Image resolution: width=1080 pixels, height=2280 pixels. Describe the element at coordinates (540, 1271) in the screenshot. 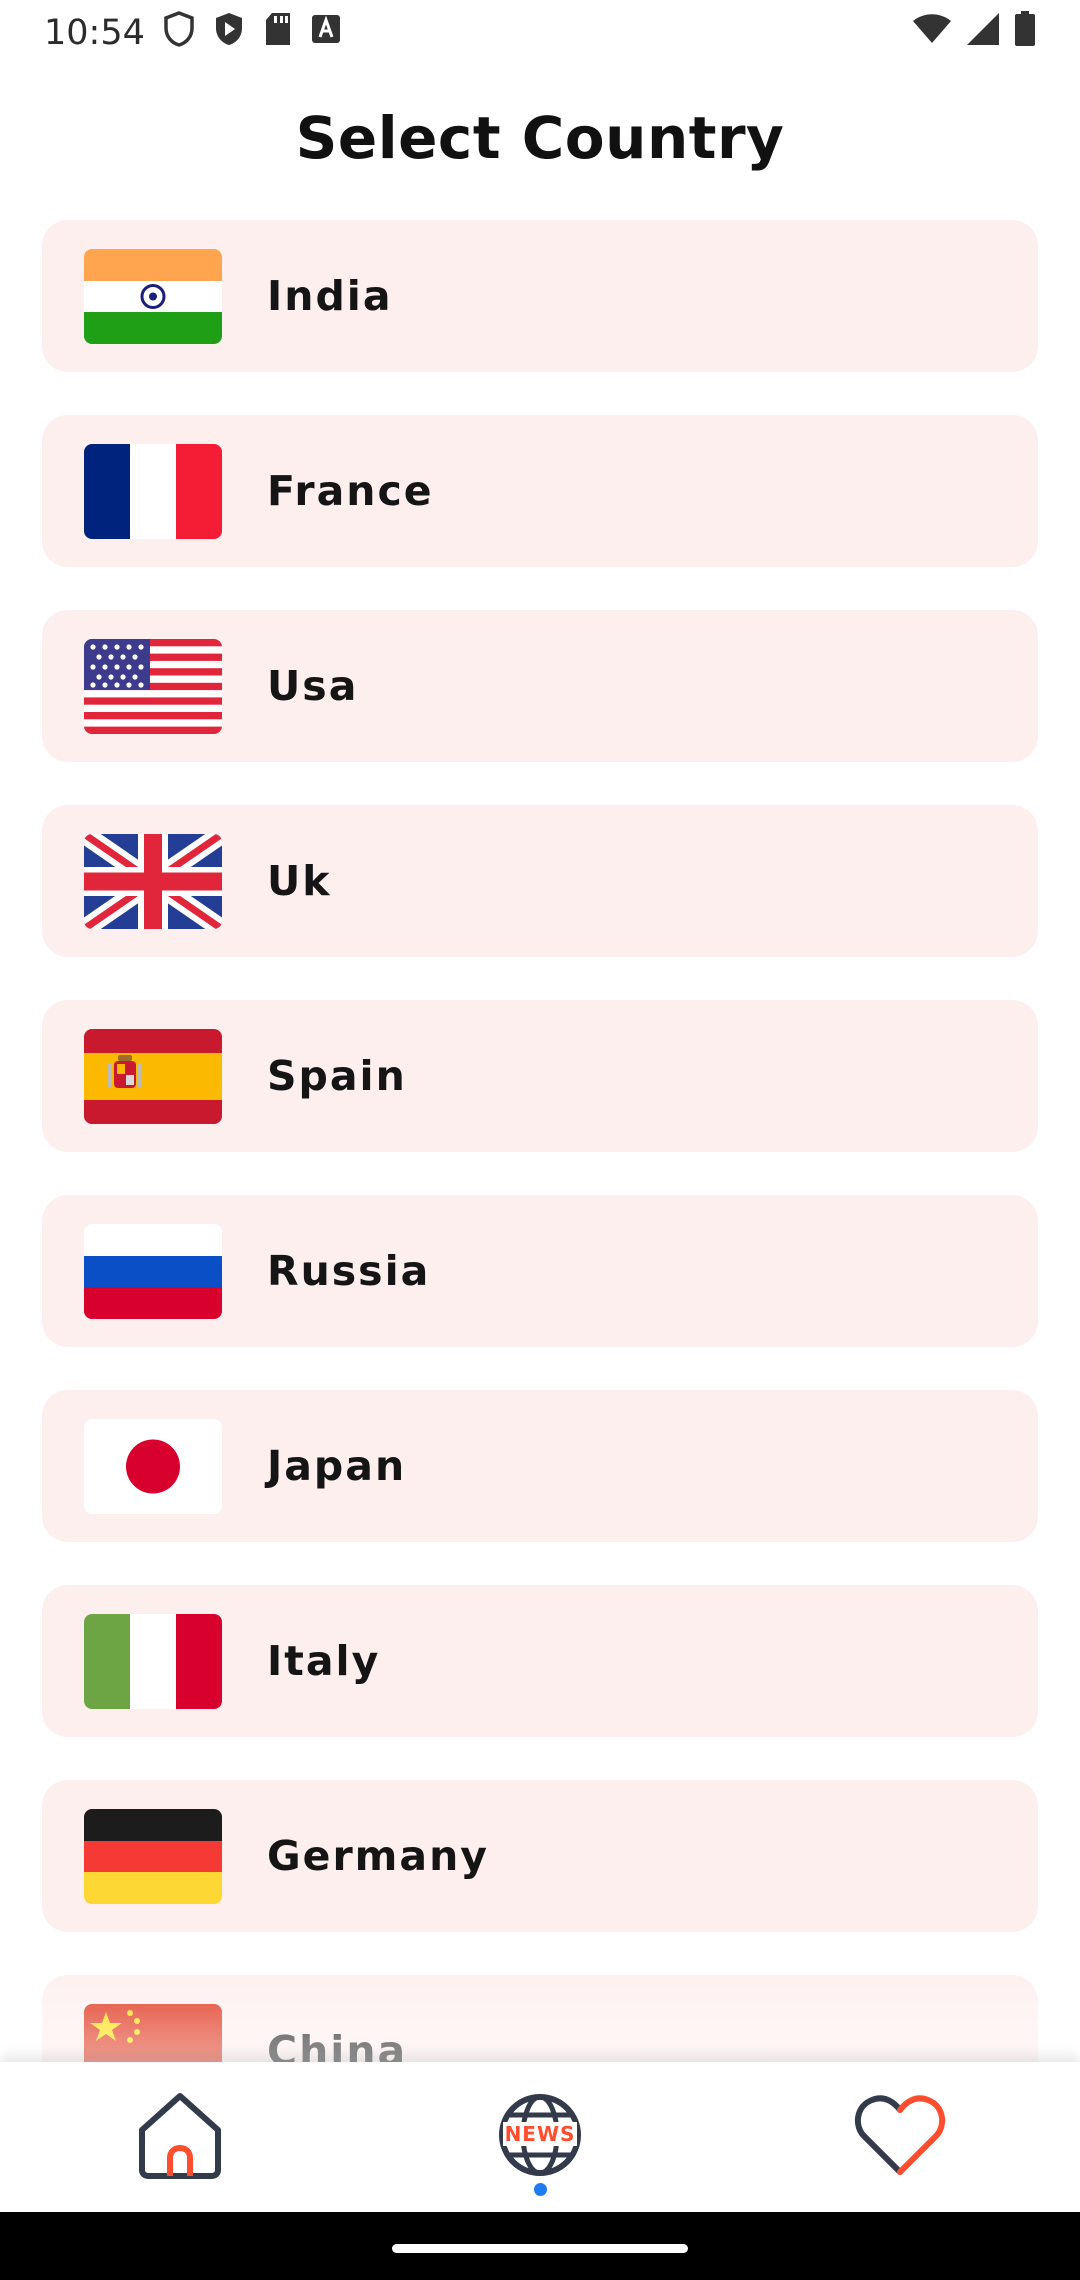

I see `country-item-russia: Russia` at that location.